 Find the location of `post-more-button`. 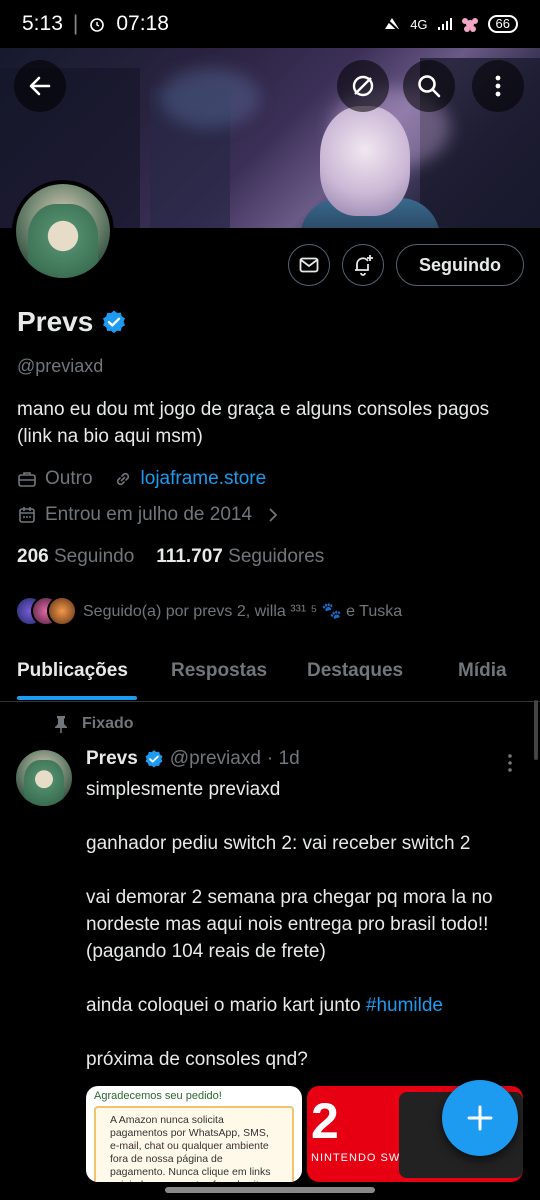

post-more-button is located at coordinates (510, 765).